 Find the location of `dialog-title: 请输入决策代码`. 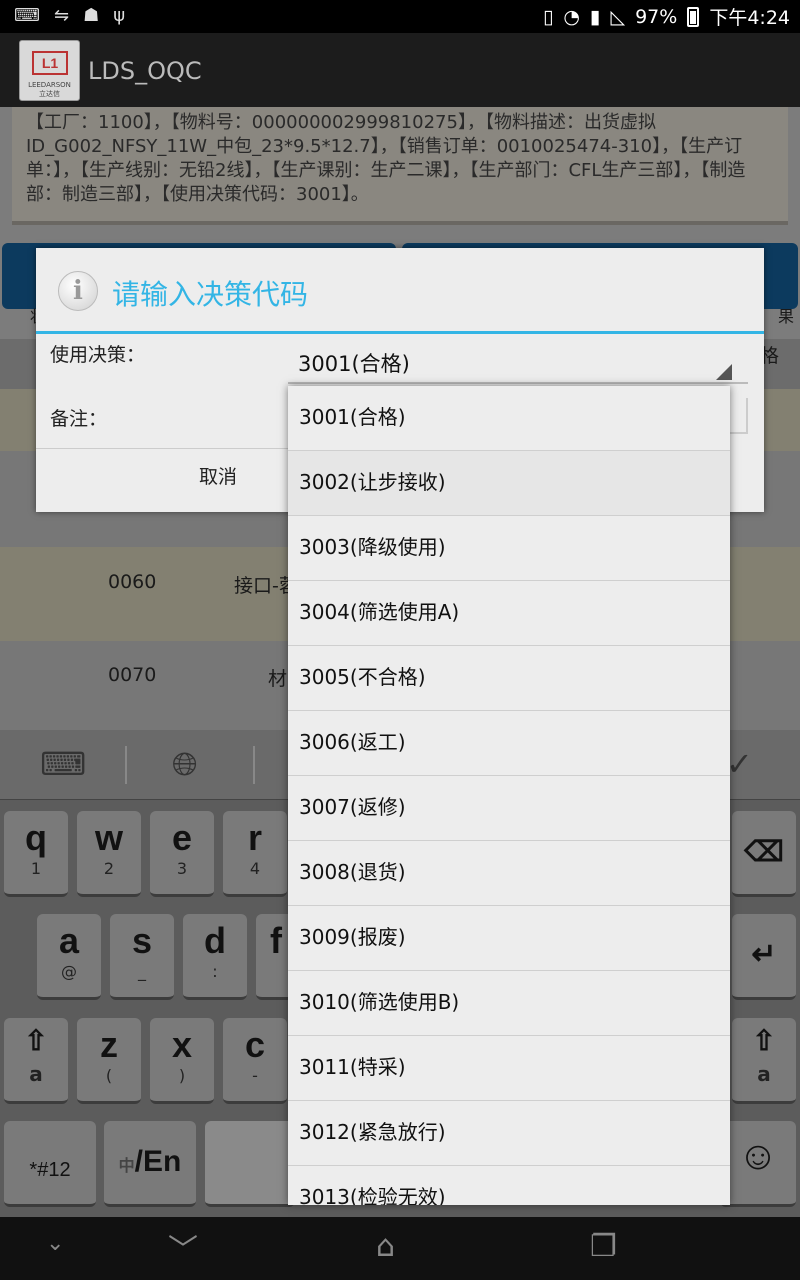

dialog-title: 请输入决策代码 is located at coordinates (210, 294).